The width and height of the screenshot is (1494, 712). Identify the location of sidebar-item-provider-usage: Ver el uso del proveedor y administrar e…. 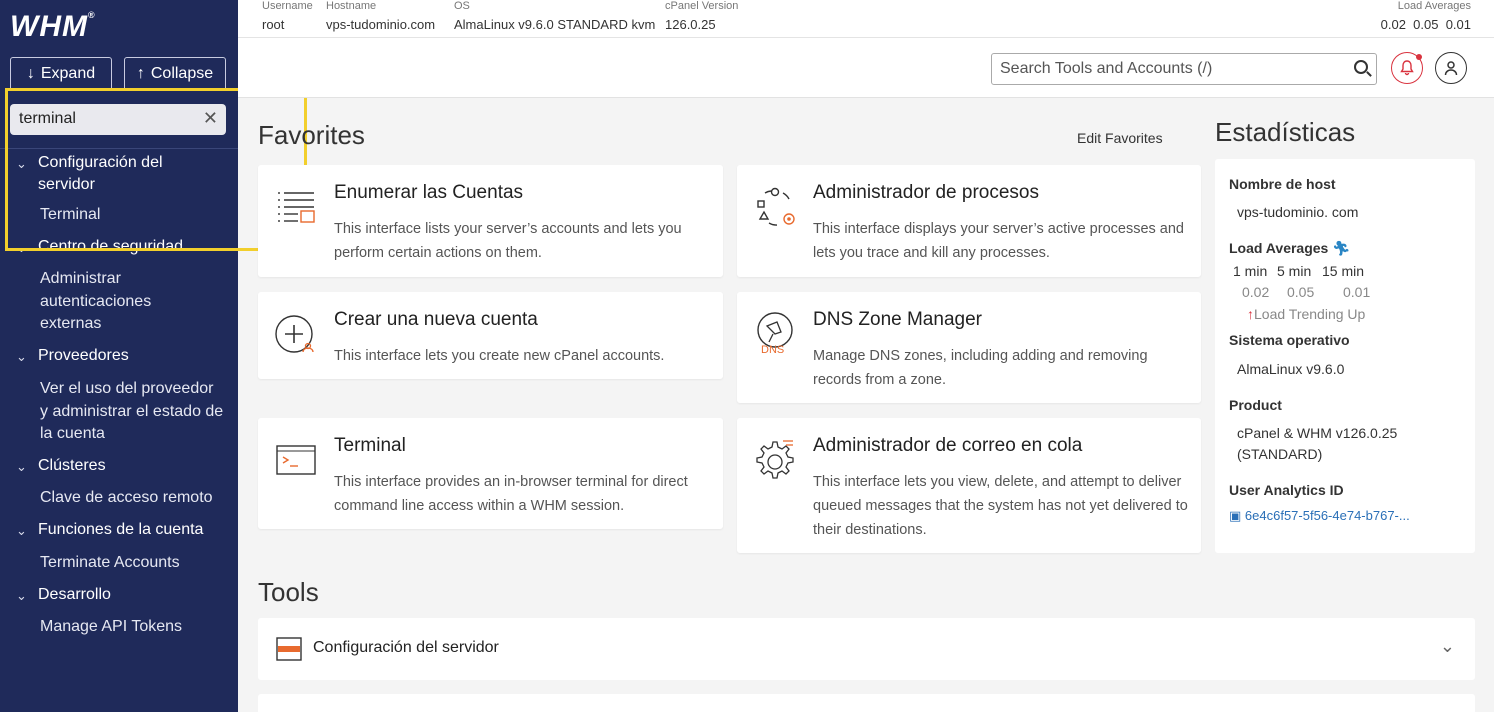
(132, 412).